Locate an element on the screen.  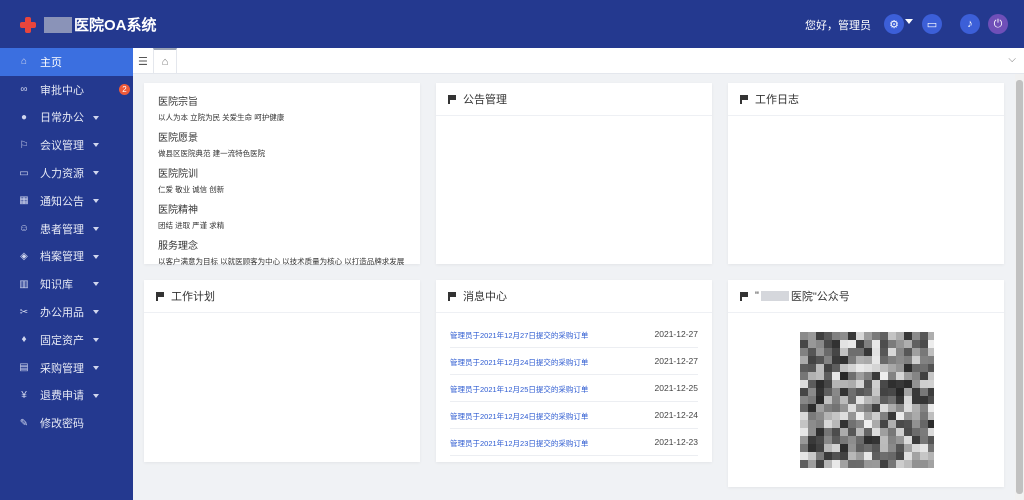
sidebar-item-10: ♦ 固定资产 is located at coordinates (66, 340).